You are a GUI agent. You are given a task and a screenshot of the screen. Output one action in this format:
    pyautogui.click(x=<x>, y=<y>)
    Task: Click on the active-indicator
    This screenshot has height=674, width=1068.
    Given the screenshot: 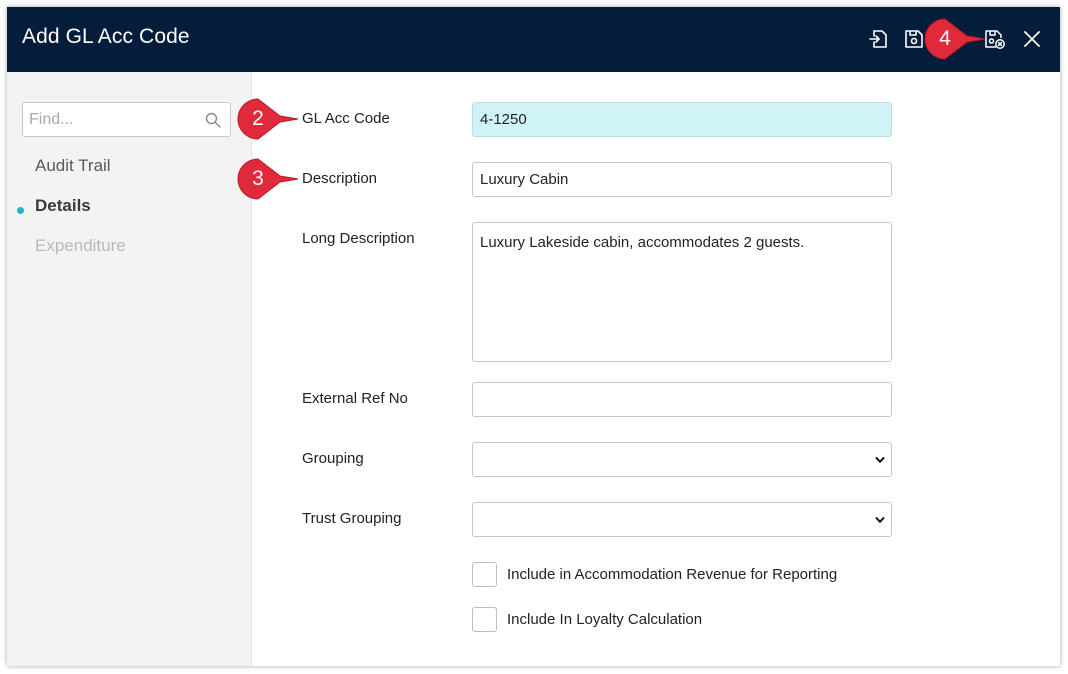 What is the action you would take?
    pyautogui.click(x=20, y=210)
    